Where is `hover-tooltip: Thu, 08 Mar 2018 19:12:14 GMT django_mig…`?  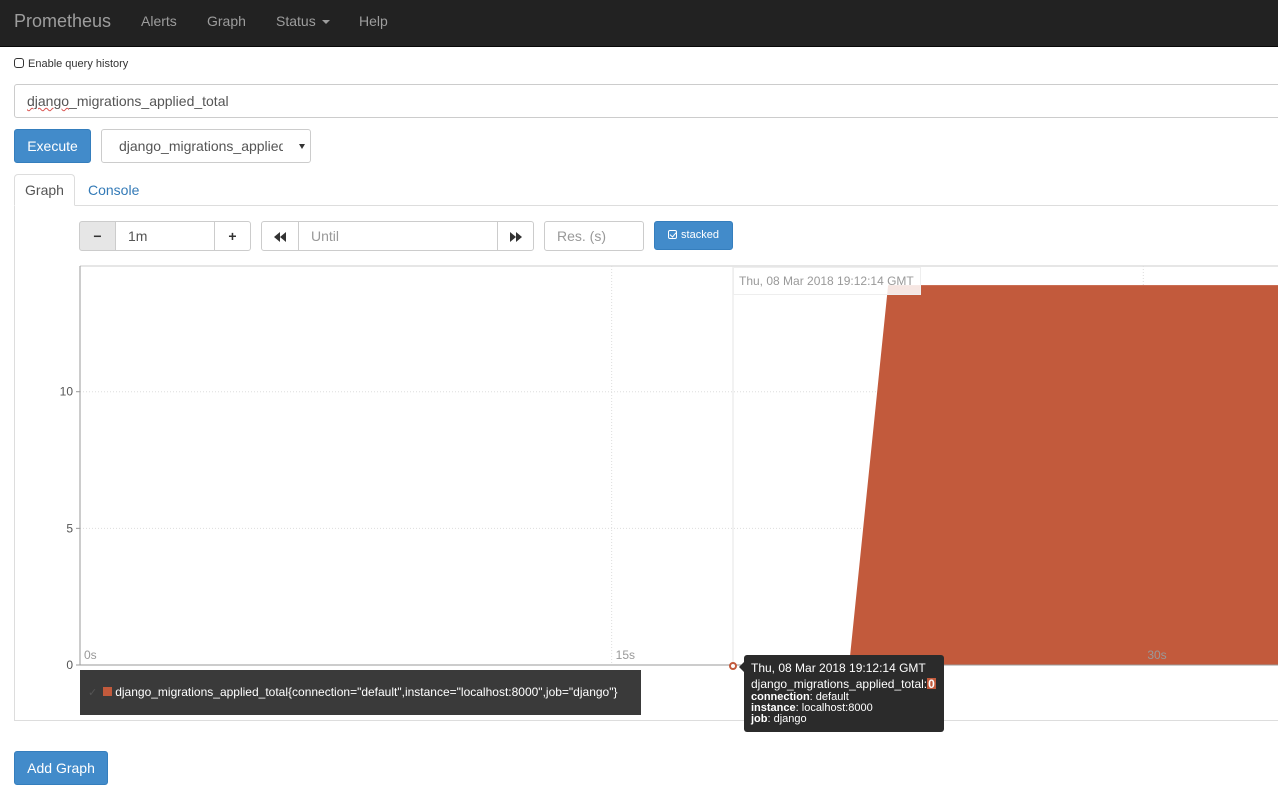
hover-tooltip: Thu, 08 Mar 2018 19:12:14 GMT django_mig… is located at coordinates (844, 693).